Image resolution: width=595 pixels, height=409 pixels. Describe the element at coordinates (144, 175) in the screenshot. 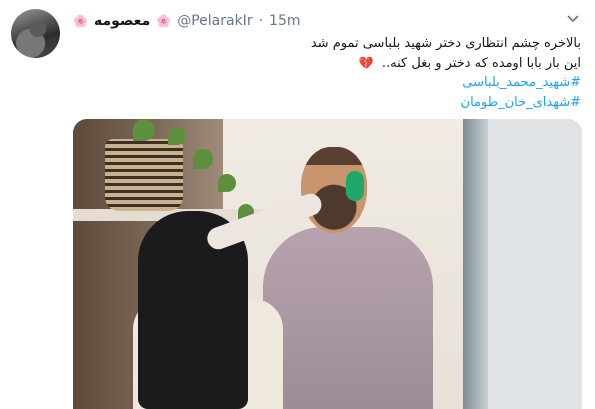

I see `photo-plant-pot` at that location.